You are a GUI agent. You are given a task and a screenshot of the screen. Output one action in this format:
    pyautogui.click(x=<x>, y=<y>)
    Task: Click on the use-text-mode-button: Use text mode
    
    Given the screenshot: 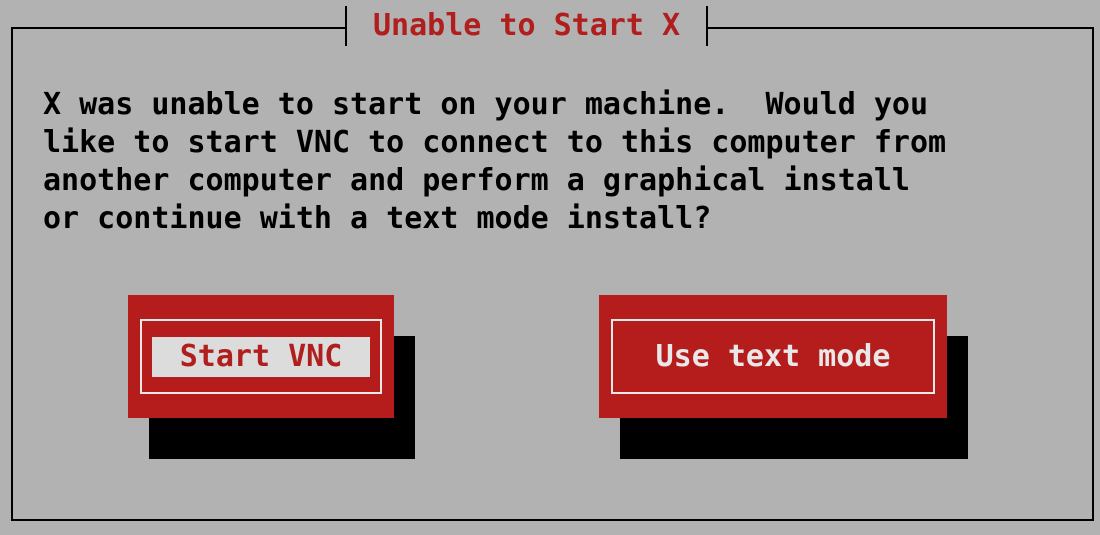 What is the action you would take?
    pyautogui.click(x=773, y=356)
    